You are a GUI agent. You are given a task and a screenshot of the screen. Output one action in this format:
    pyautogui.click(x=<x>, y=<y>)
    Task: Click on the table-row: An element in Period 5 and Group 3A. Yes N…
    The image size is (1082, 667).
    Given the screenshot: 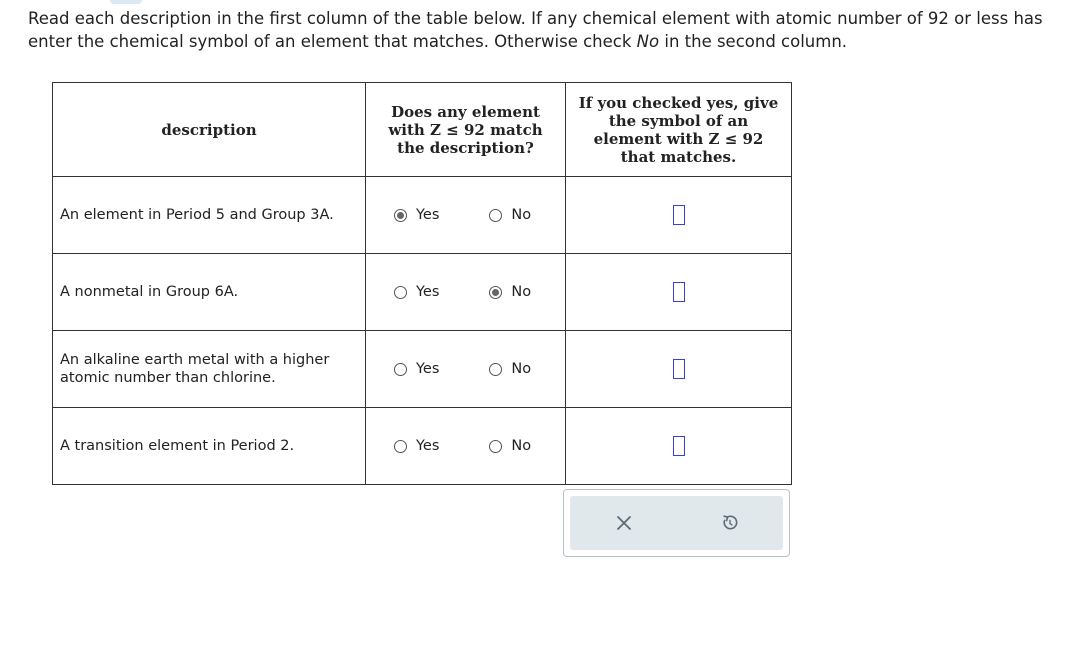 What is the action you would take?
    pyautogui.click(x=422, y=215)
    